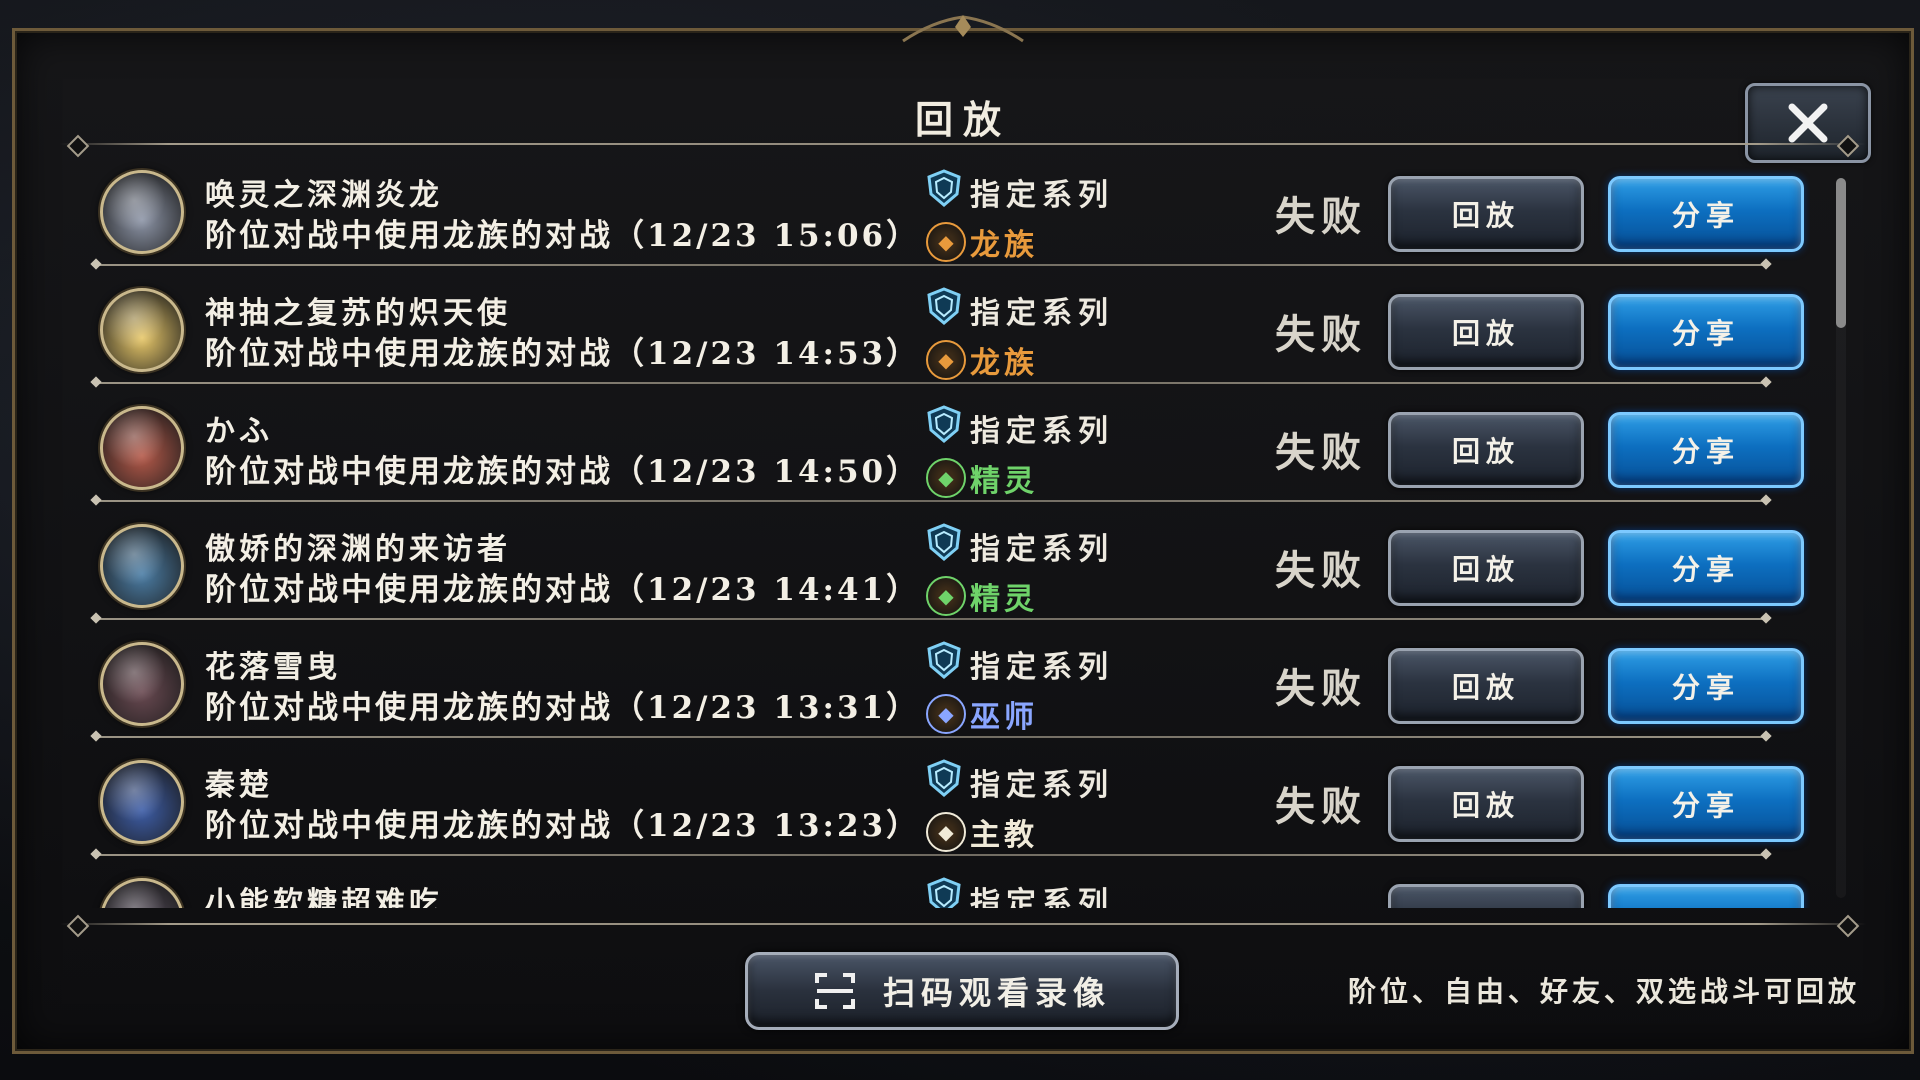 This screenshot has width=1920, height=1080. Describe the element at coordinates (963, 144) in the screenshot. I see `header-divider` at that location.